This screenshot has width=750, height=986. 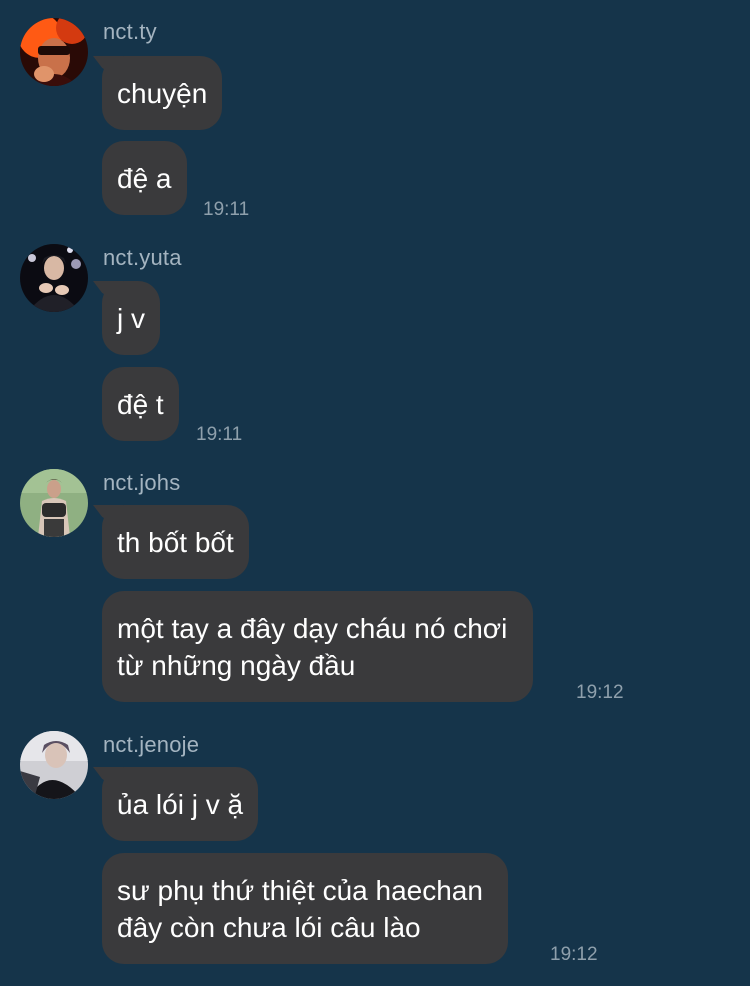 What do you see at coordinates (144, 178) in the screenshot?
I see `message-bubble: đệ a` at bounding box center [144, 178].